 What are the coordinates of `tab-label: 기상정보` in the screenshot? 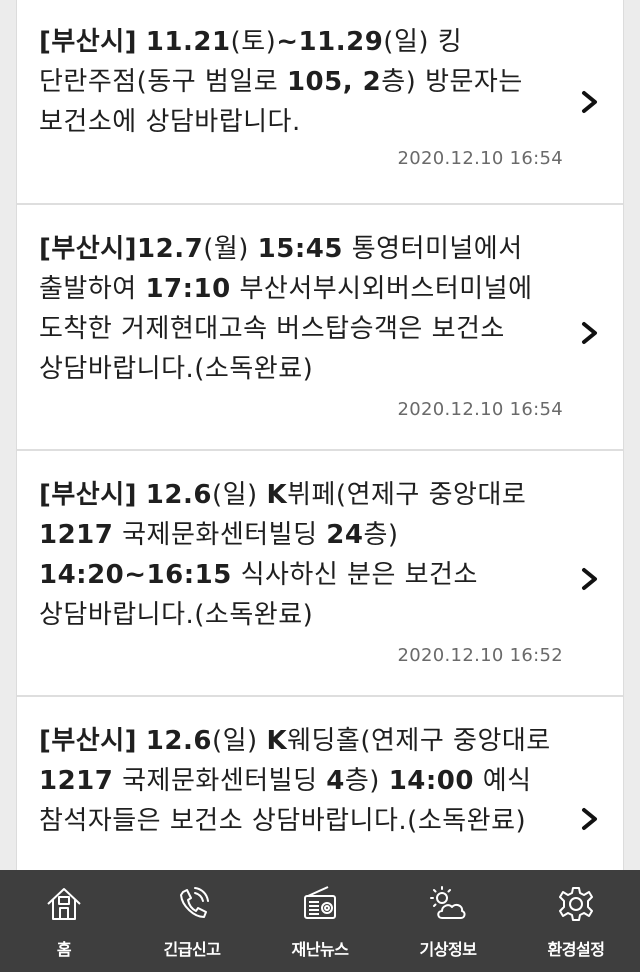 It's located at (448, 949).